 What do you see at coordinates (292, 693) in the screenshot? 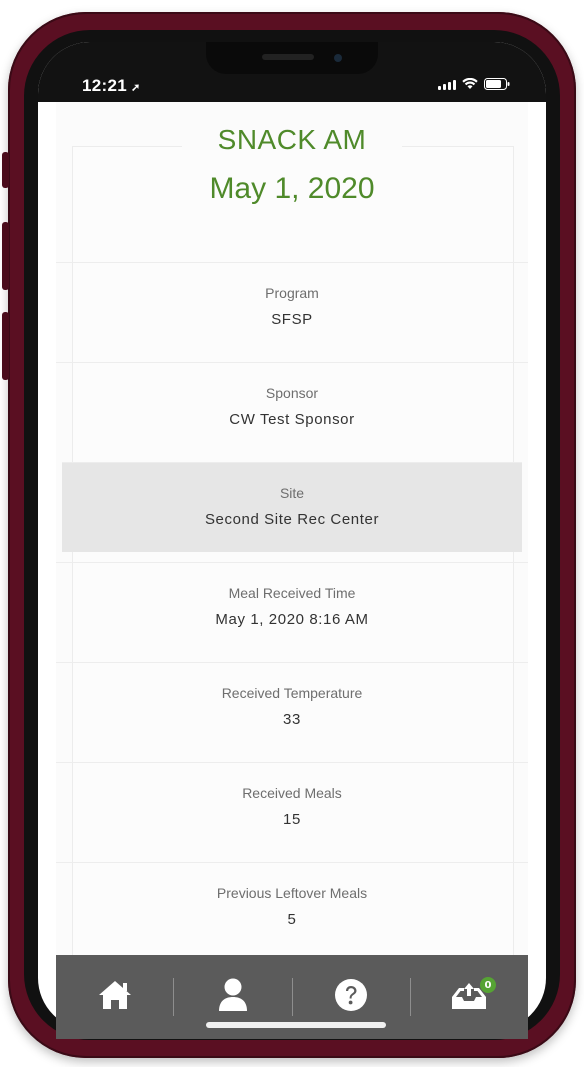
I see `field-label: Received Temperature` at bounding box center [292, 693].